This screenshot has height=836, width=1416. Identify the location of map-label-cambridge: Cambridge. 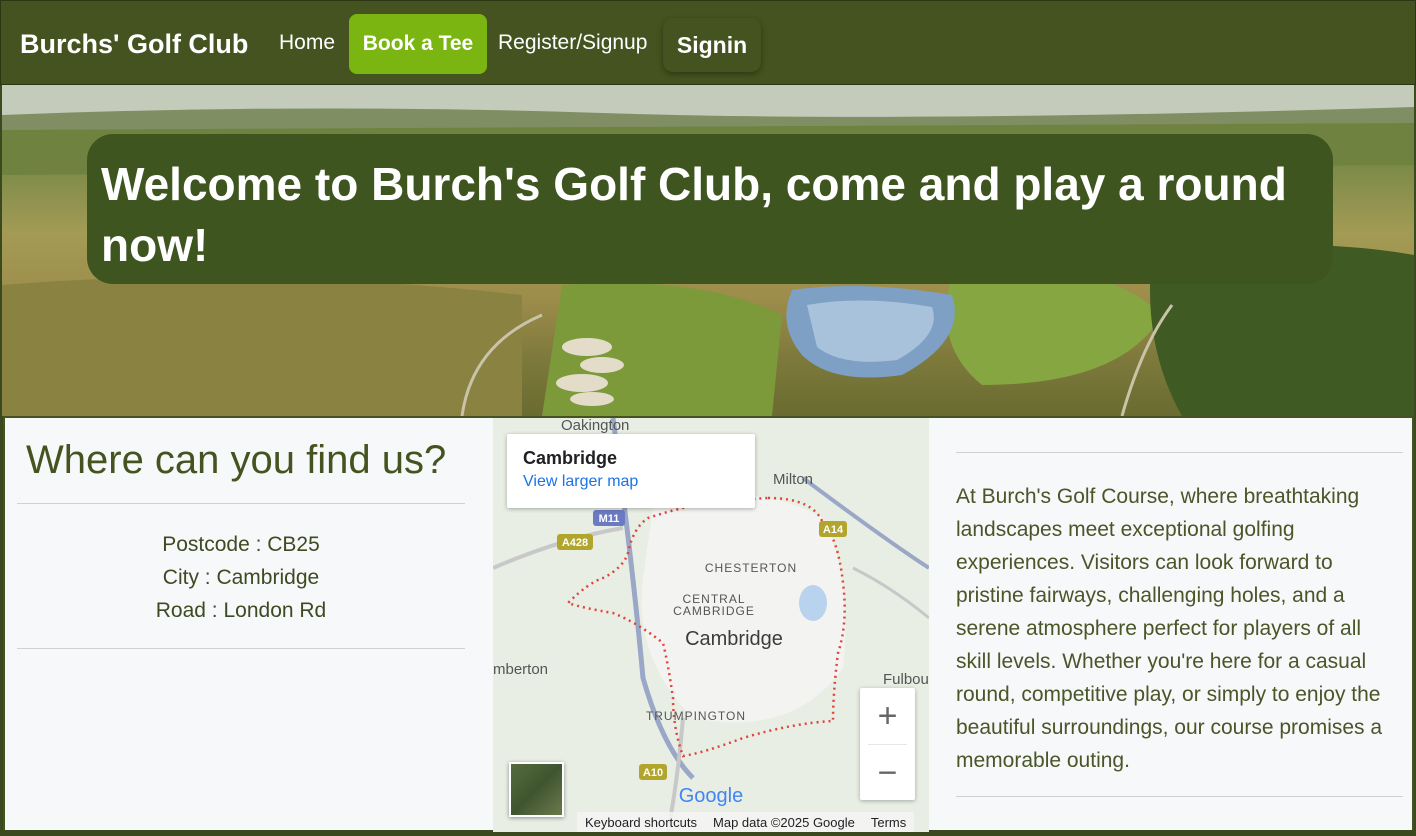
(734, 639).